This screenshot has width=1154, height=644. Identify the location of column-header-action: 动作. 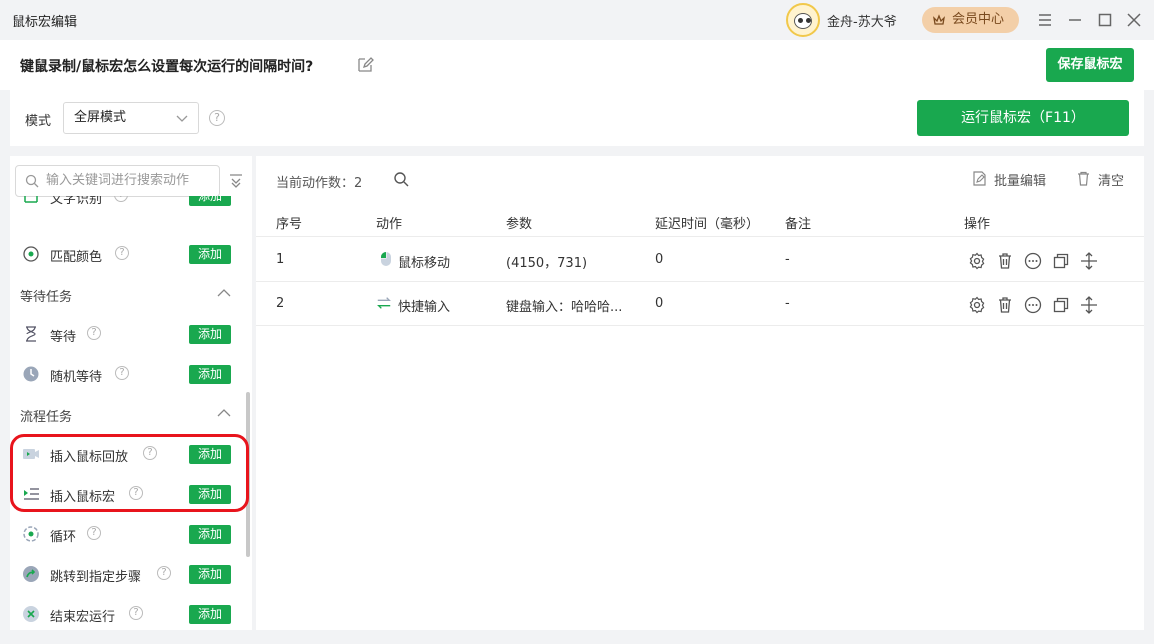
(389, 224).